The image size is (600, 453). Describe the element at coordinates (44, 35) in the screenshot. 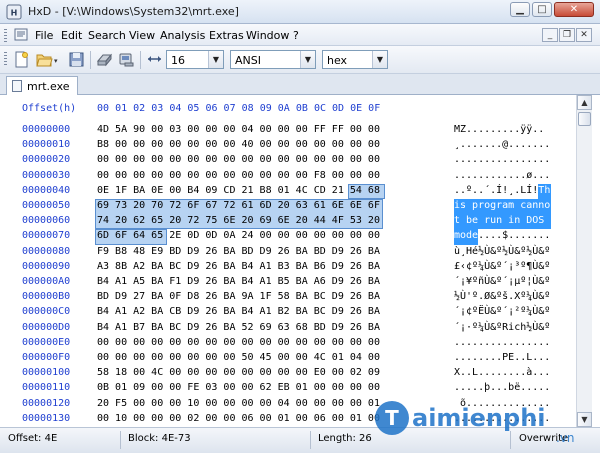

I see `menu-file: File` at that location.